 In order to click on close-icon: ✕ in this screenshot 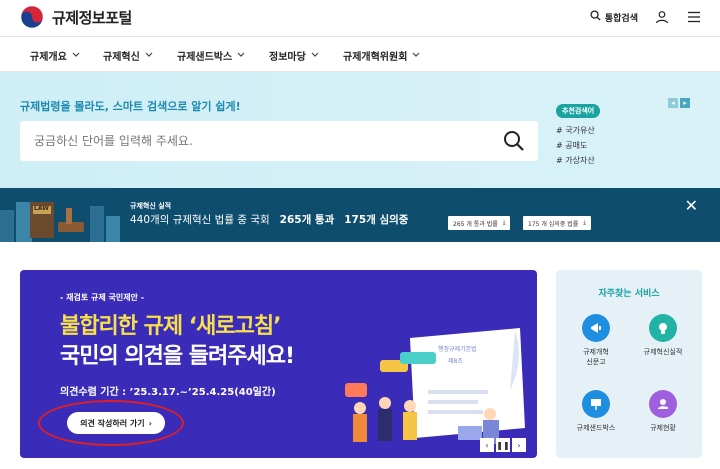, I will do `click(691, 205)`.